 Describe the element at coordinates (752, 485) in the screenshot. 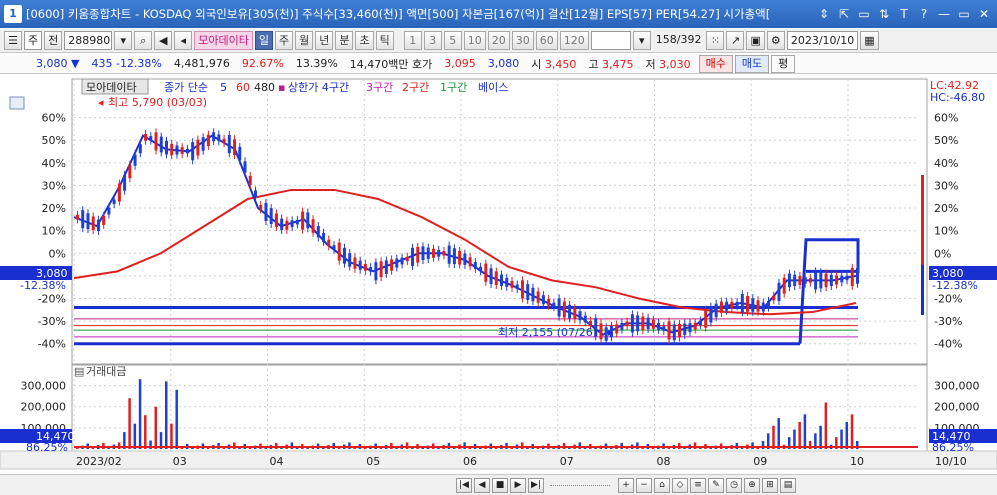

I see `chart-tool-6-icon: ⊕` at that location.